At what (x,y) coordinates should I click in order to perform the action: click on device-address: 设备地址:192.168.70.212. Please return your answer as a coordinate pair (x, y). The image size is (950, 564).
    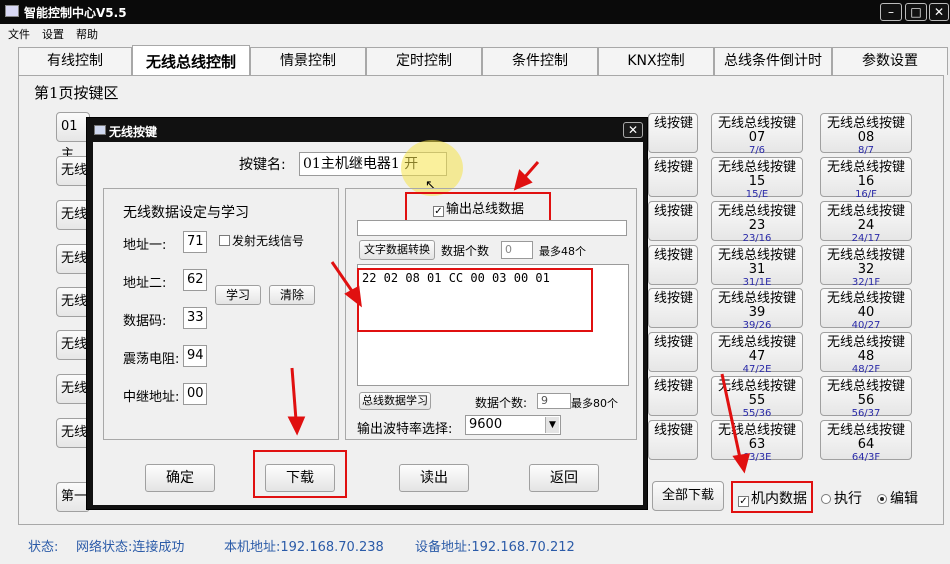
    Looking at the image, I should click on (495, 547).